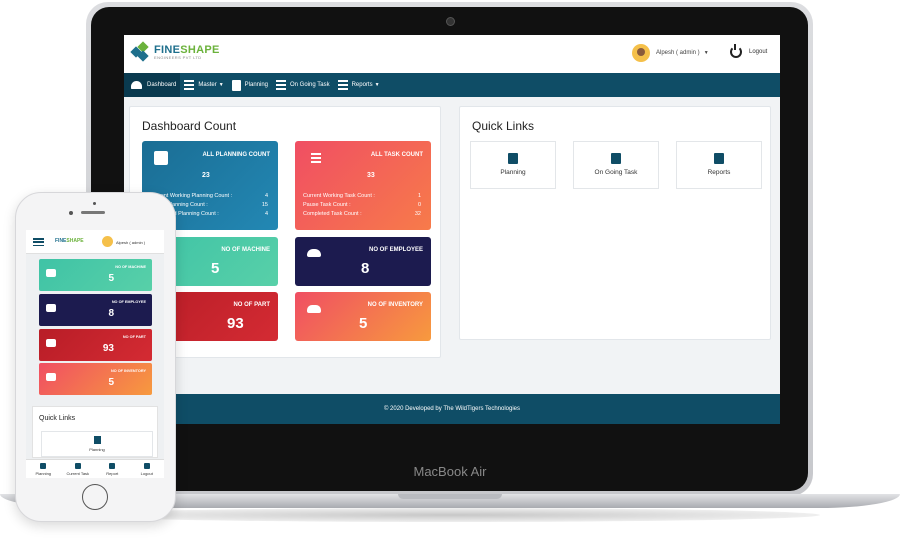  I want to click on quick-link-ongoing-task: On Going Task, so click(616, 165).